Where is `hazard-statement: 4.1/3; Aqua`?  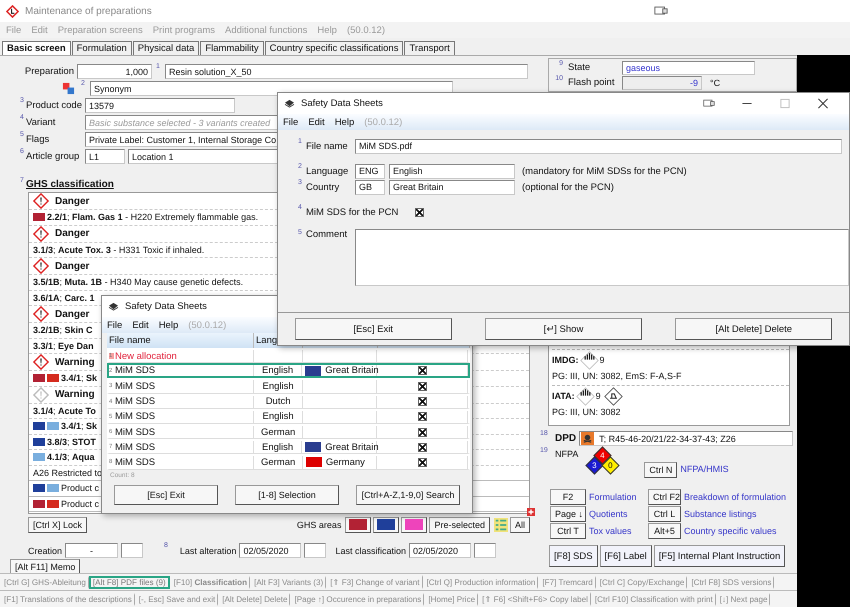 hazard-statement: 4.1/3; Aqua is located at coordinates (71, 457).